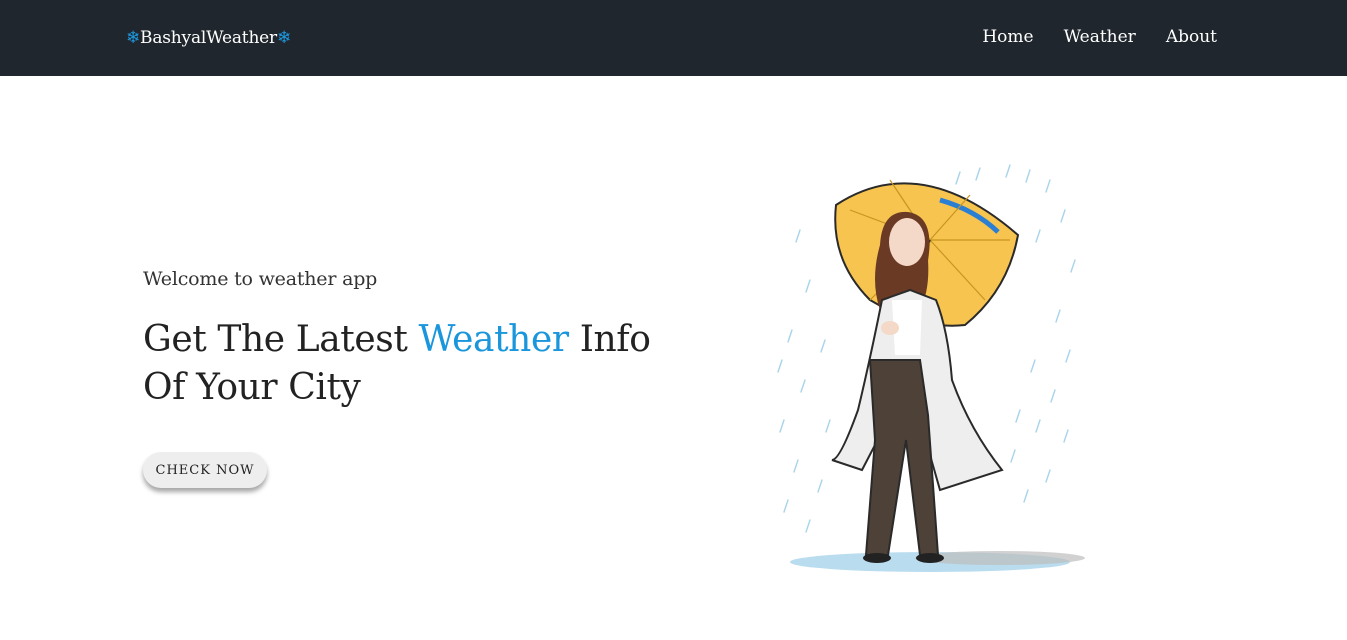 The height and width of the screenshot is (640, 1347). What do you see at coordinates (260, 279) in the screenshot?
I see `welcome-text: Welcome to weather app` at bounding box center [260, 279].